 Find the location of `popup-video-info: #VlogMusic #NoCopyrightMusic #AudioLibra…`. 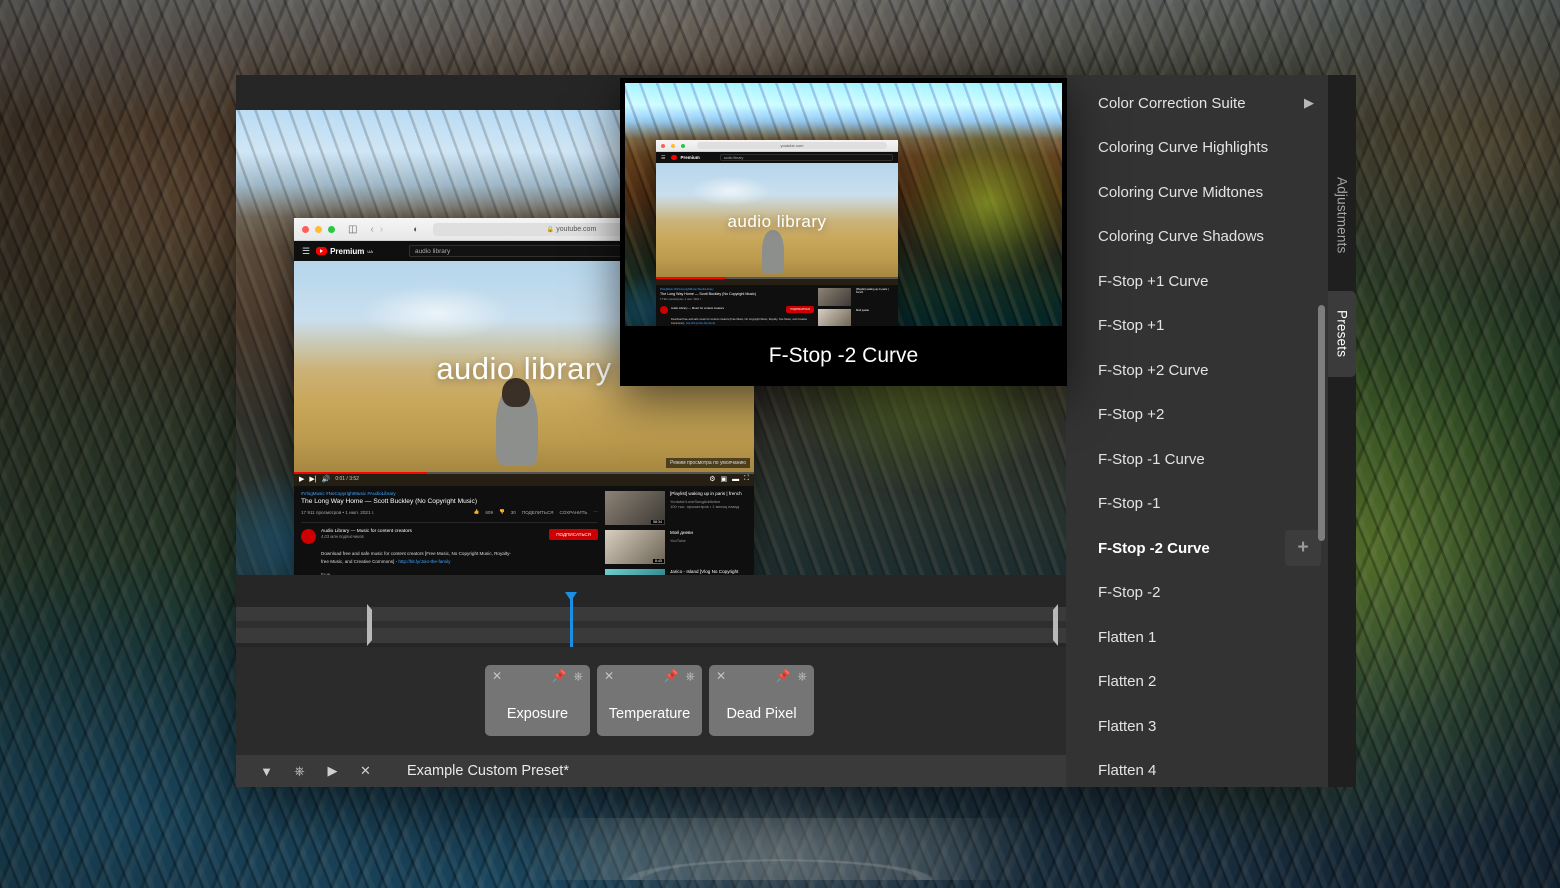

popup-video-info: #VlogMusic #NoCopyrightMusic #AudioLibra… is located at coordinates (737, 307).